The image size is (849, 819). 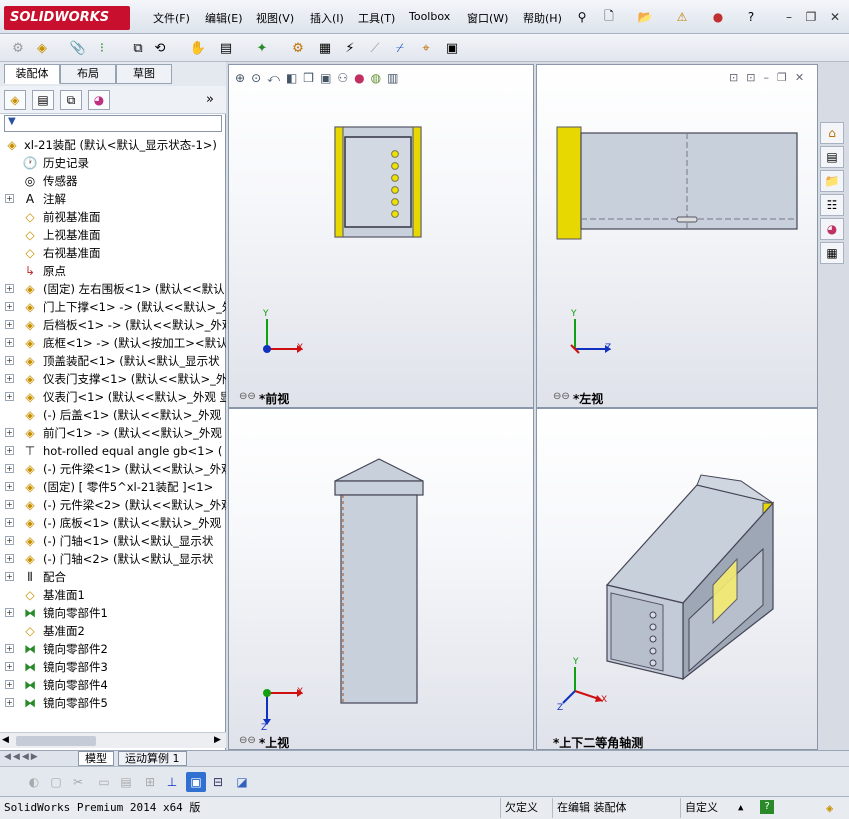 What do you see at coordinates (160, 48) in the screenshot?
I see `move-component-icon: ⟲` at bounding box center [160, 48].